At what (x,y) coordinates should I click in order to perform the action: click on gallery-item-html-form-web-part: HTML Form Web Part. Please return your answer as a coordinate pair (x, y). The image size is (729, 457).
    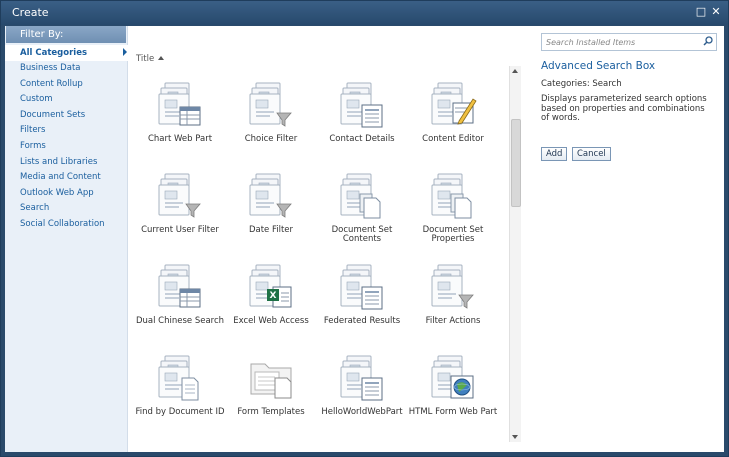
    Looking at the image, I should click on (453, 385).